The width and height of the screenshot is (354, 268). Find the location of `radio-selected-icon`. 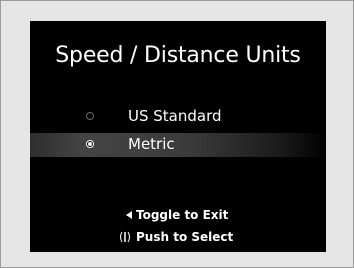

radio-selected-icon is located at coordinates (90, 144).